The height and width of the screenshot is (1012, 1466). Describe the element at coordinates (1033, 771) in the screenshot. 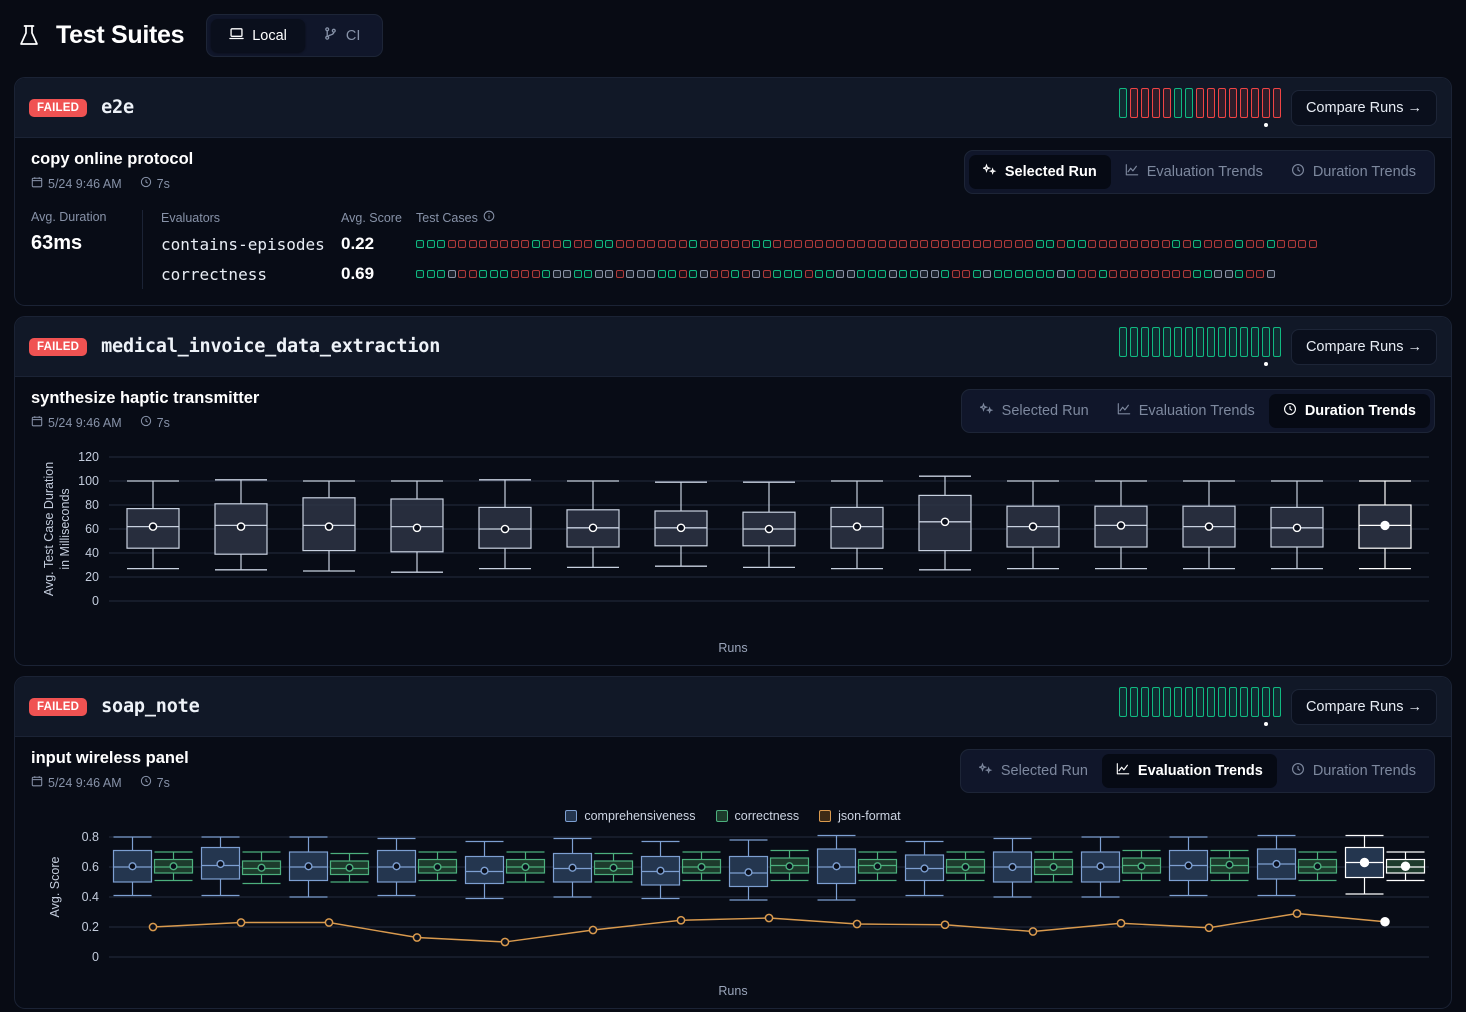

I see `tab-selected-run: Selected Run` at that location.